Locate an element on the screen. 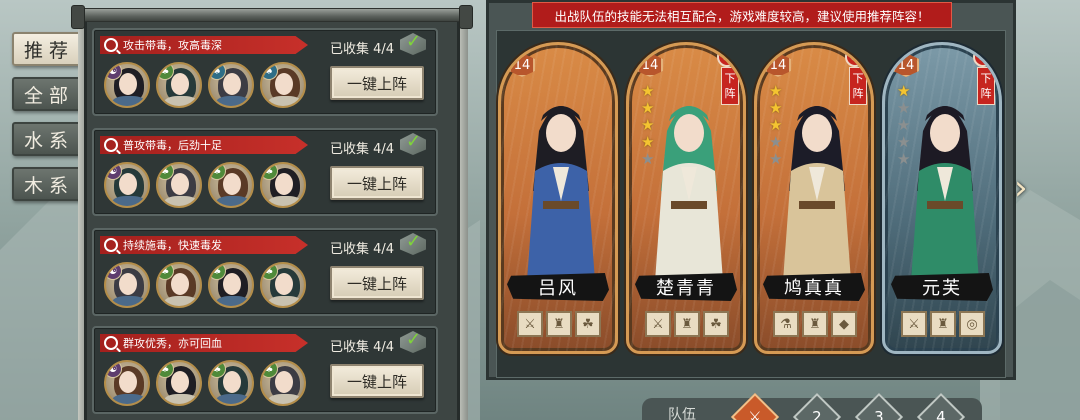 The image size is (1080, 420). team-slot-label: 2 is located at coordinates (817, 413).